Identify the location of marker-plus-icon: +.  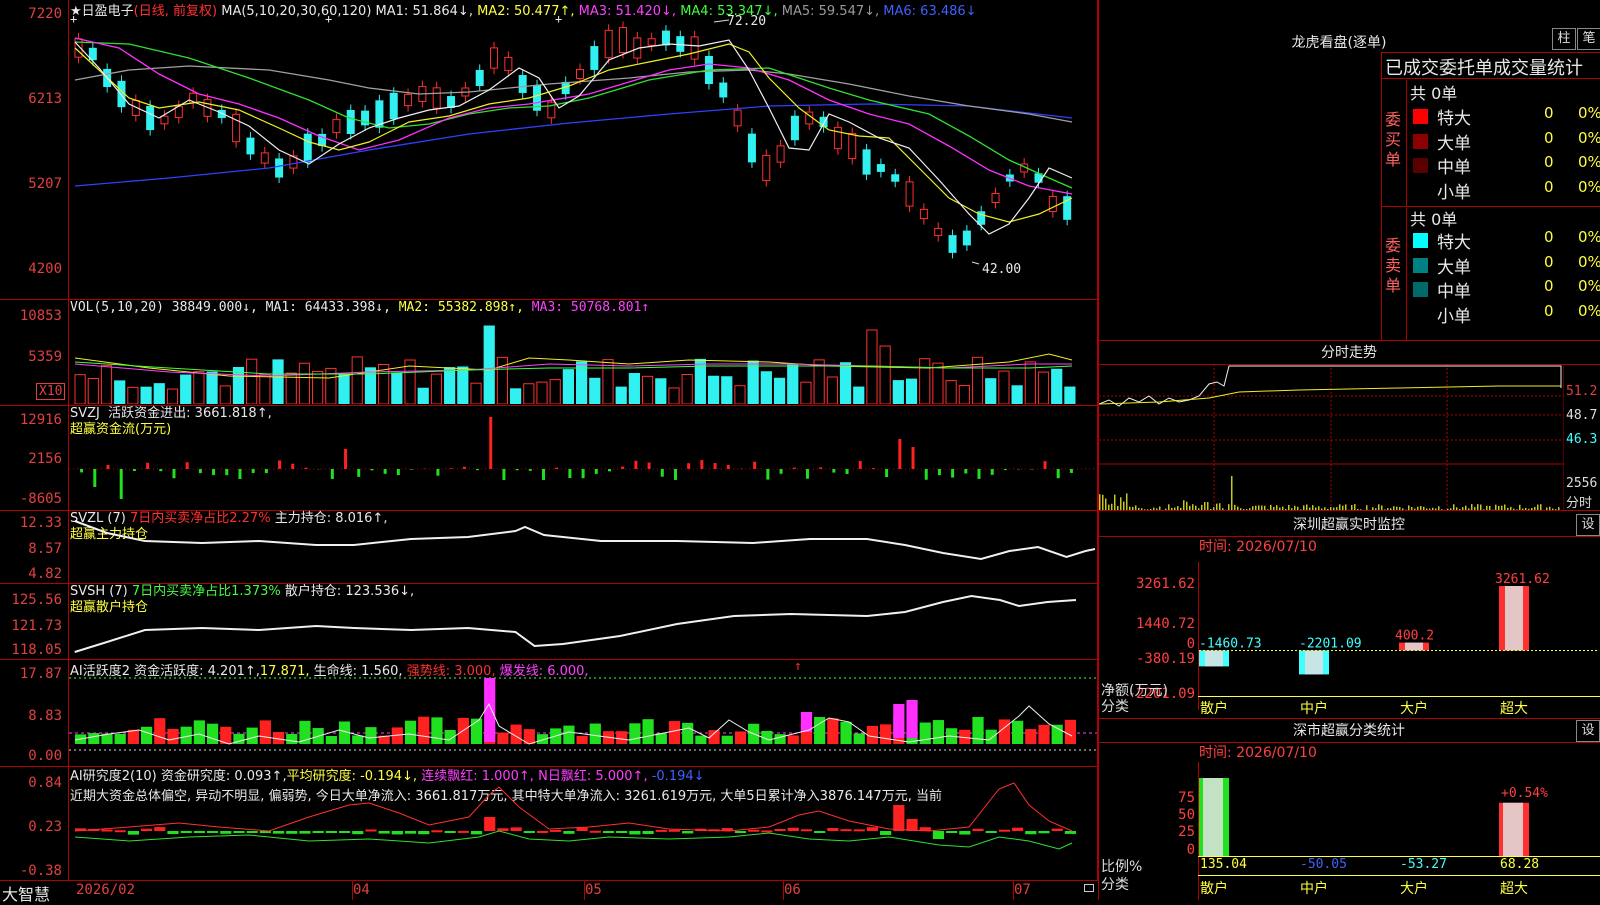
(328, 19).